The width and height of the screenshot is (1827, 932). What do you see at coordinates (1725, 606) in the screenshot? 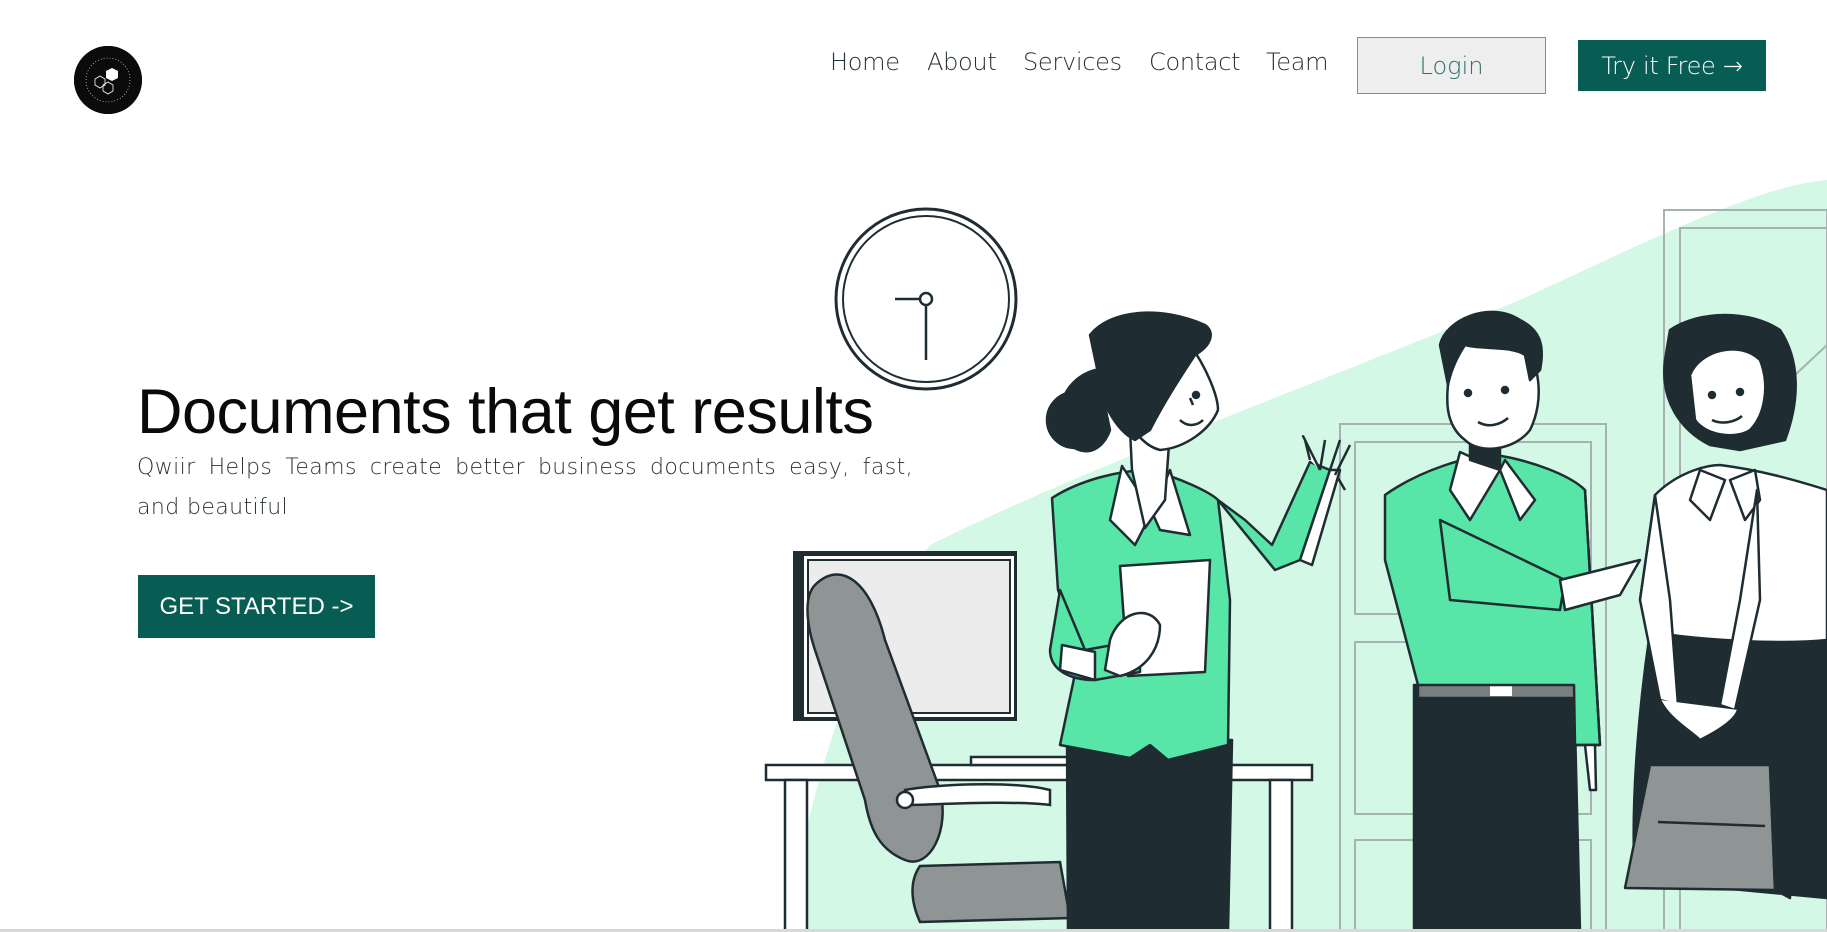
I see `woman-with-bag-figure` at bounding box center [1725, 606].